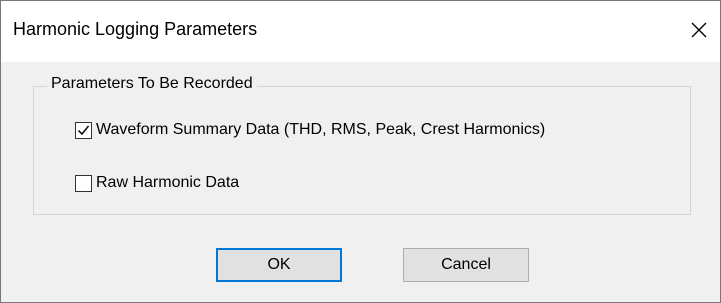  I want to click on cancel-button: Cancel, so click(466, 265).